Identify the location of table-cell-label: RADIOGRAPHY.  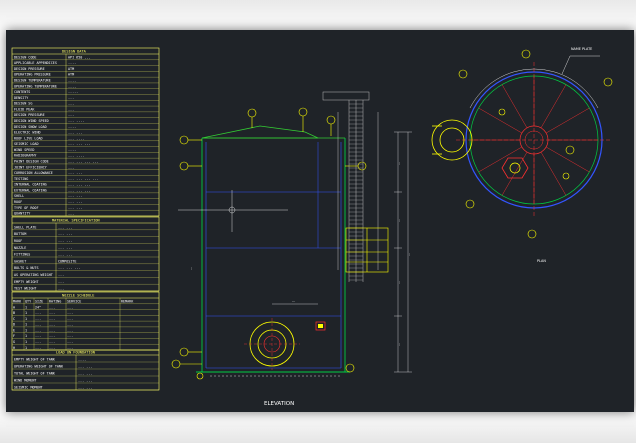
(25, 156).